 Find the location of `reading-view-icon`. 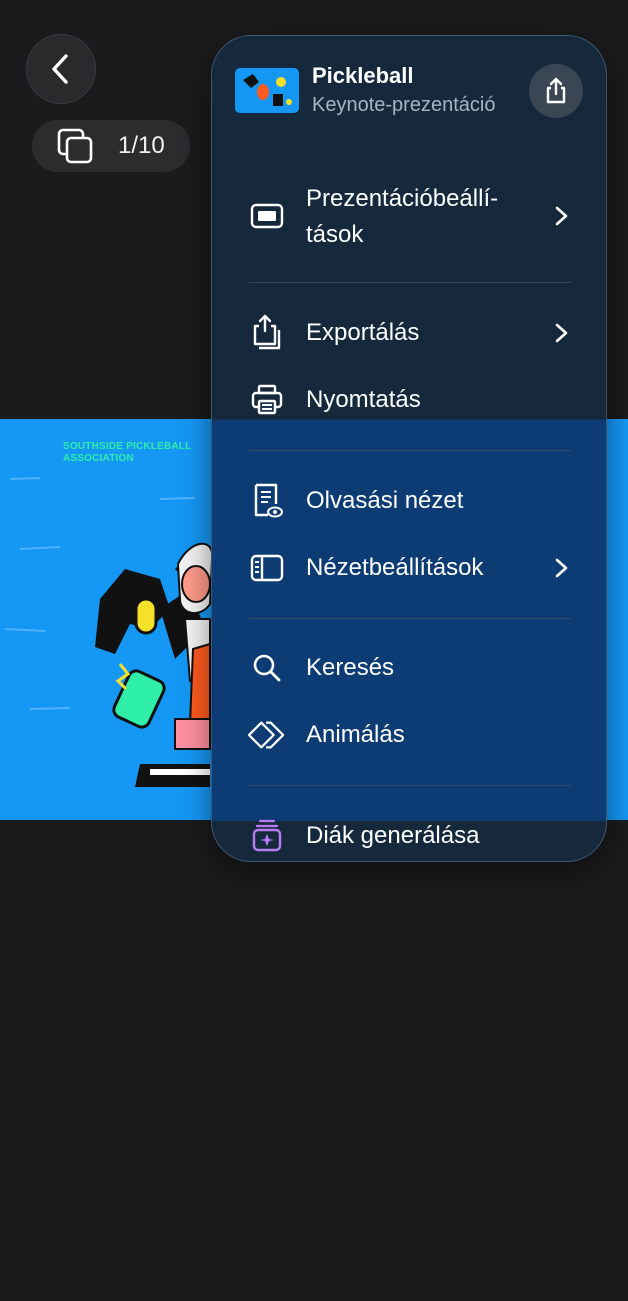

reading-view-icon is located at coordinates (267, 501).